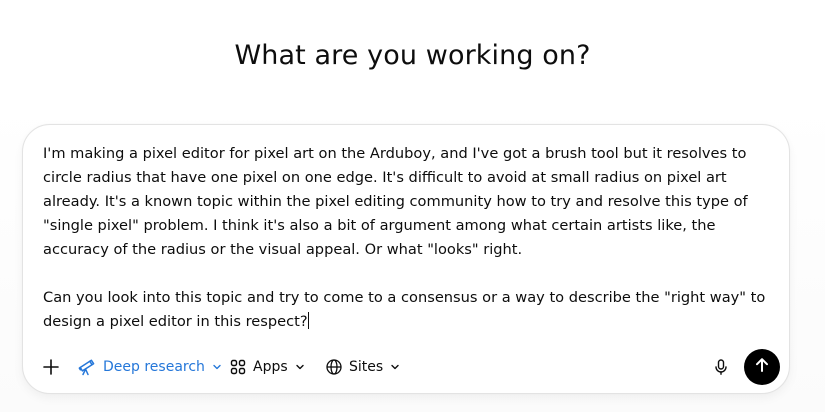 The image size is (825, 412). I want to click on apps-grid-icon, so click(238, 367).